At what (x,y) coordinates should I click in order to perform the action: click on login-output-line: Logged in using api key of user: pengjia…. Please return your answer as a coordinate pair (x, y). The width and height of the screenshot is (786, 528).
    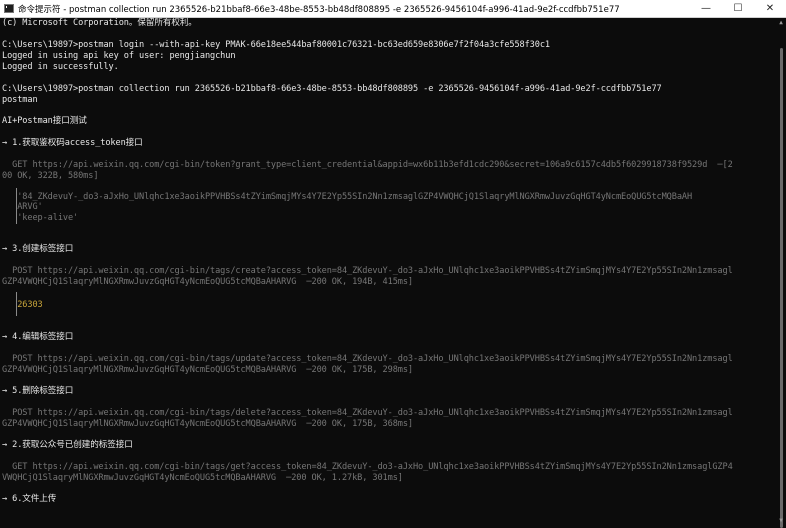
    Looking at the image, I should click on (119, 56).